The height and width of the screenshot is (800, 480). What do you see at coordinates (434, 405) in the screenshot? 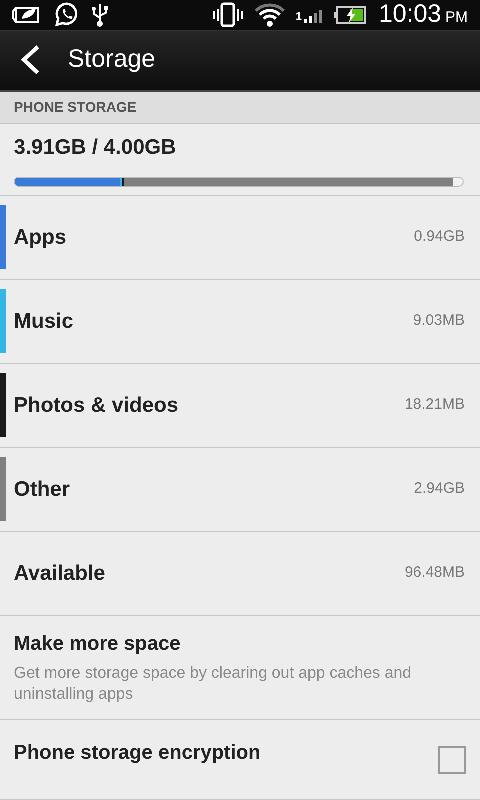
I see `category-size: 18.21MB` at bounding box center [434, 405].